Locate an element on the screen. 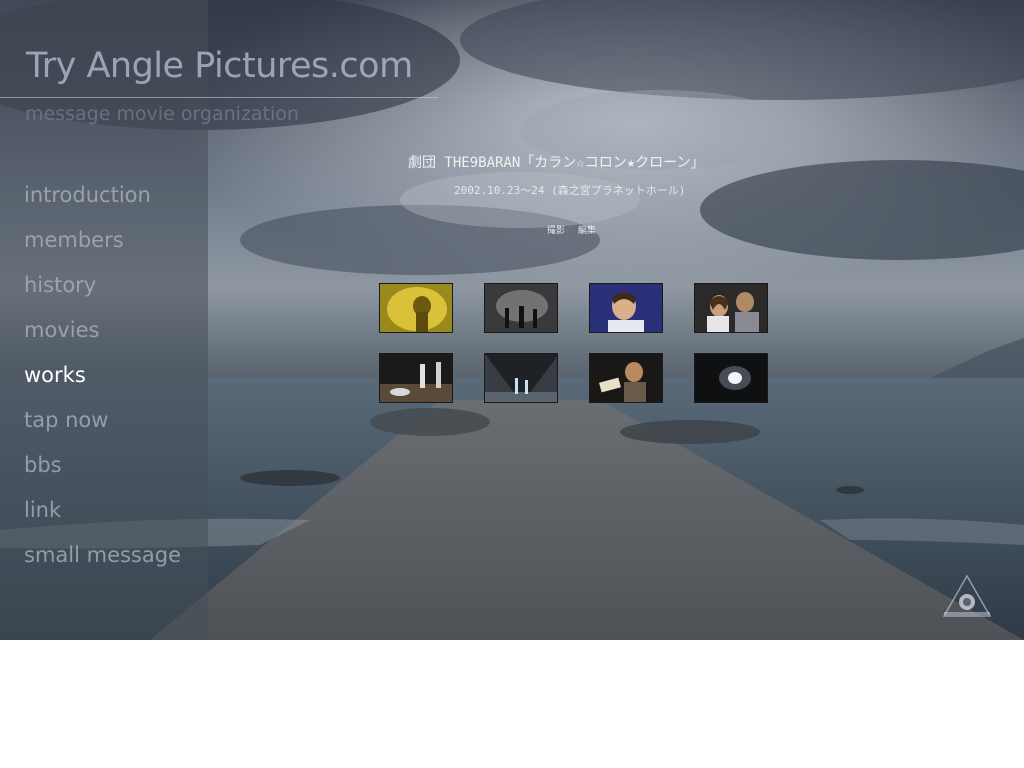  thumbnail-bright-light is located at coordinates (731, 378).